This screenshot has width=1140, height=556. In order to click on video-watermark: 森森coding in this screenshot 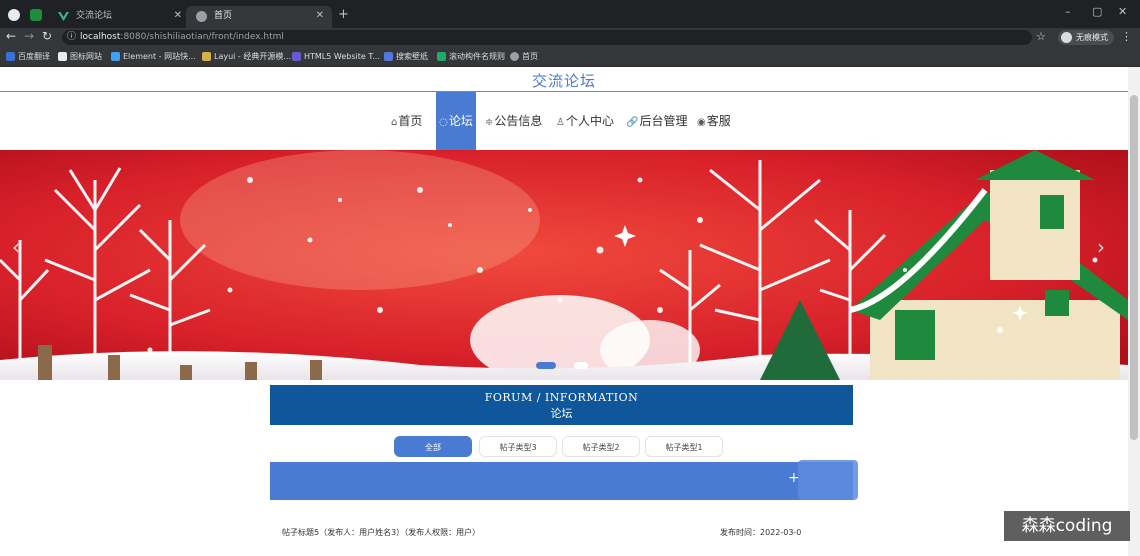, I will do `click(1067, 526)`.